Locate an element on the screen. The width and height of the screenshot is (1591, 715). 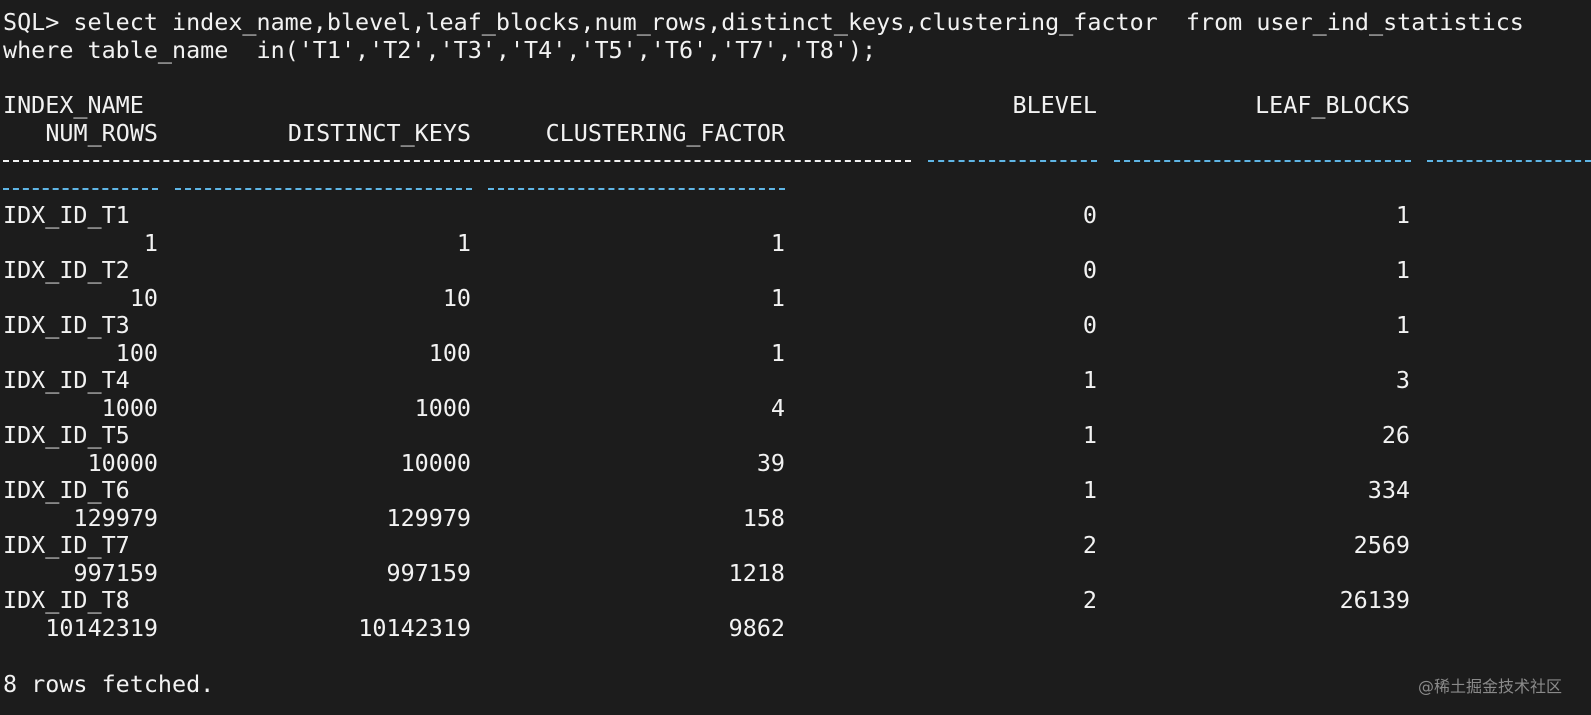
index-name-cell: IDX_ID_T2 is located at coordinates (66, 270).